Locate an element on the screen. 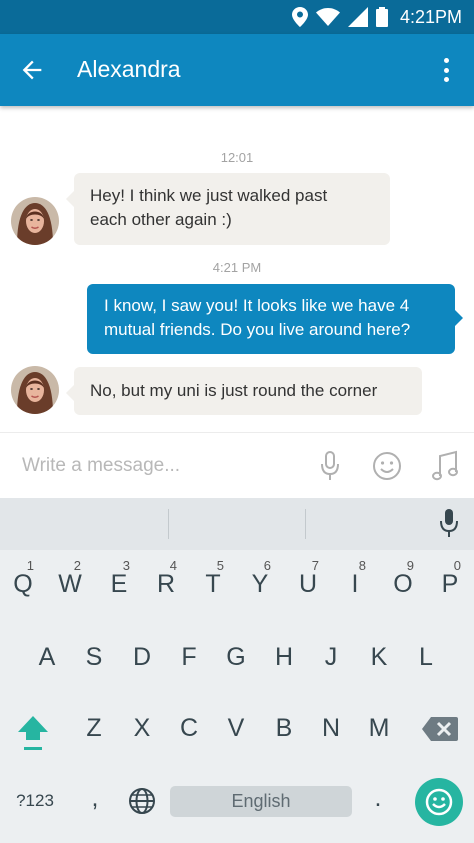 The width and height of the screenshot is (474, 843). key-label: T is located at coordinates (213, 584).